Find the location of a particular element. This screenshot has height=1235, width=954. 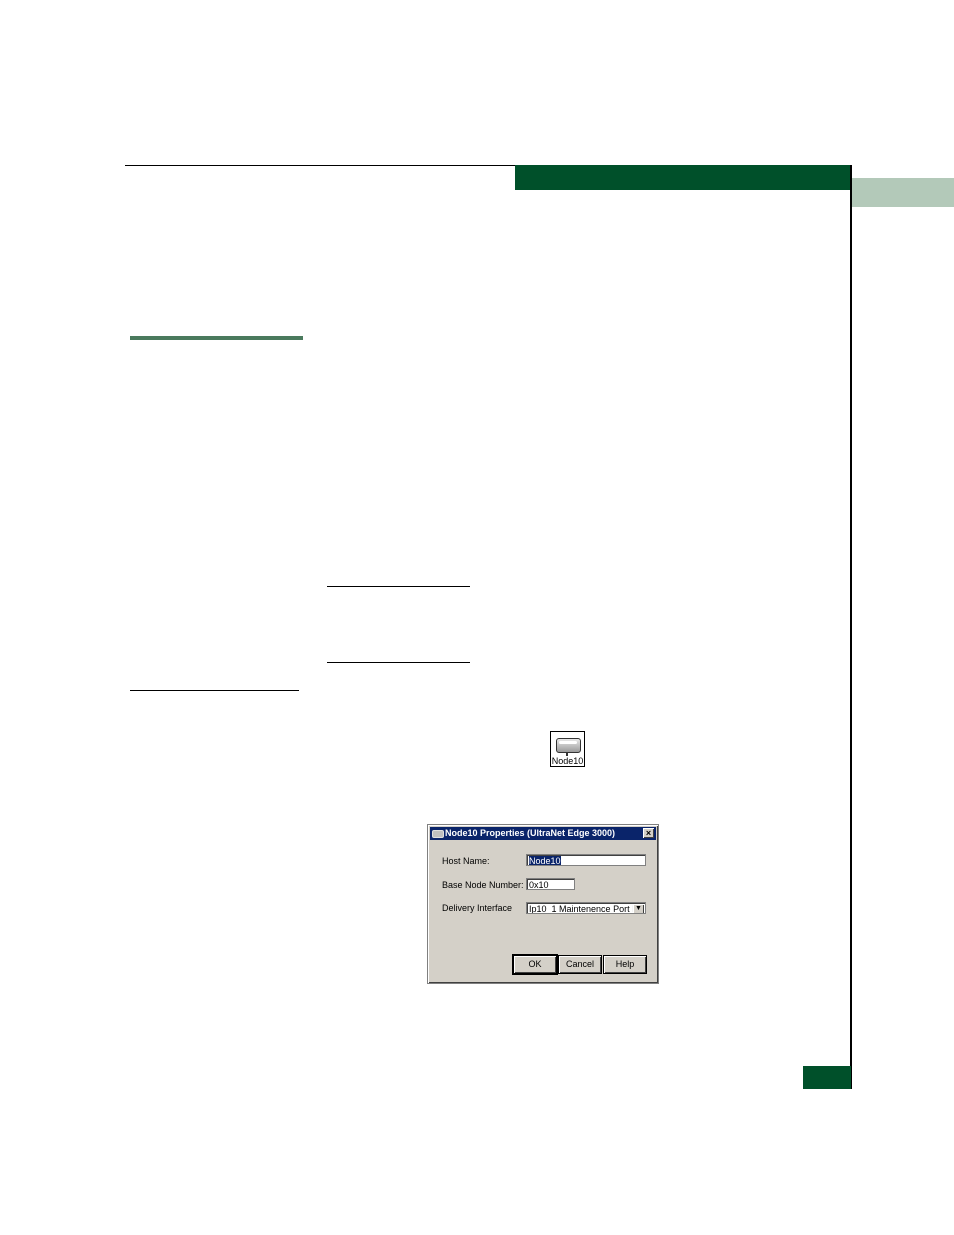

delivery-interface-select: Ip10_1 Maintenence Port IP ▼ is located at coordinates (586, 908).